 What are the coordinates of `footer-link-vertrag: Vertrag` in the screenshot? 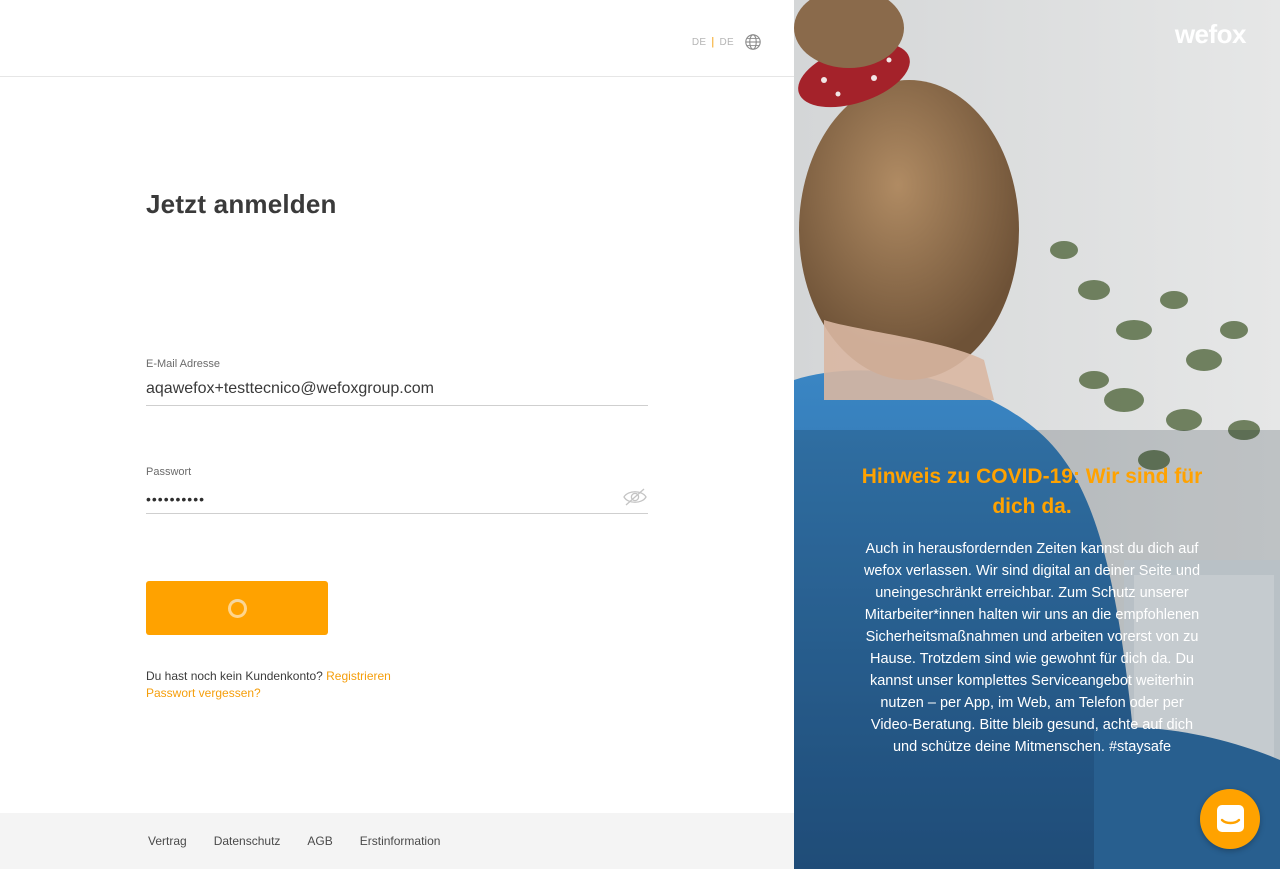 It's located at (167, 841).